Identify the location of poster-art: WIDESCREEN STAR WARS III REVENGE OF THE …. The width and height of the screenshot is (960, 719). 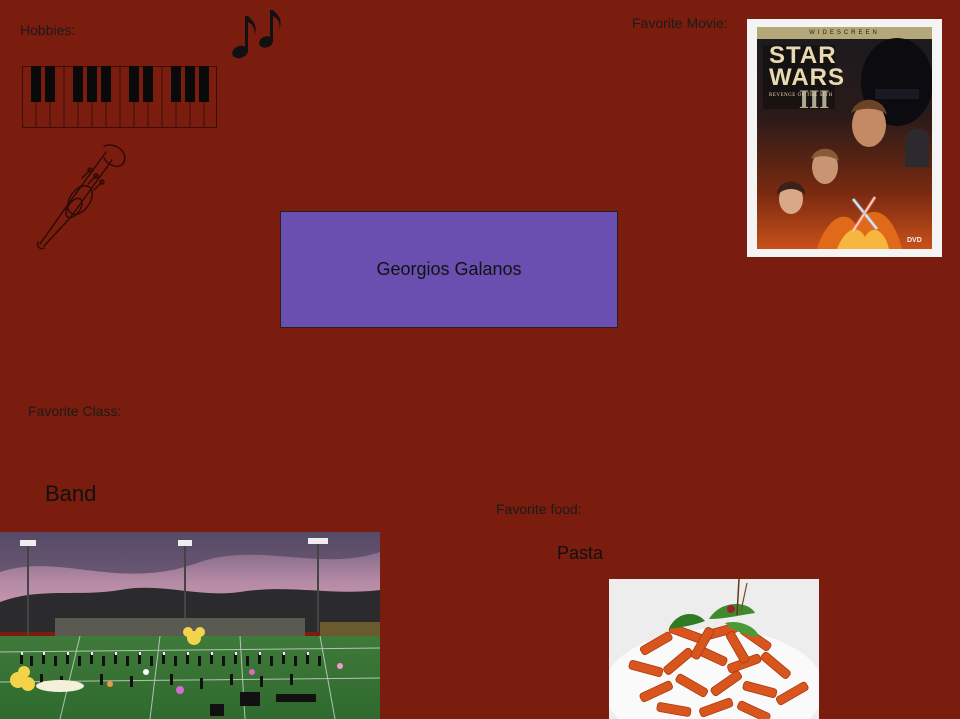
(844, 138).